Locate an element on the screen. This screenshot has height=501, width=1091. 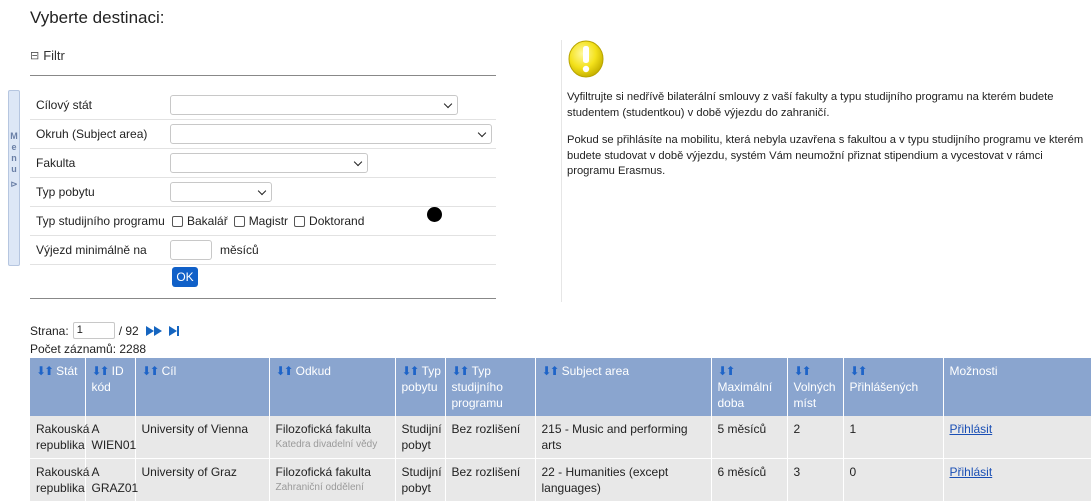
column-header-free-places: ⬇⬆Volných míst is located at coordinates (815, 387).